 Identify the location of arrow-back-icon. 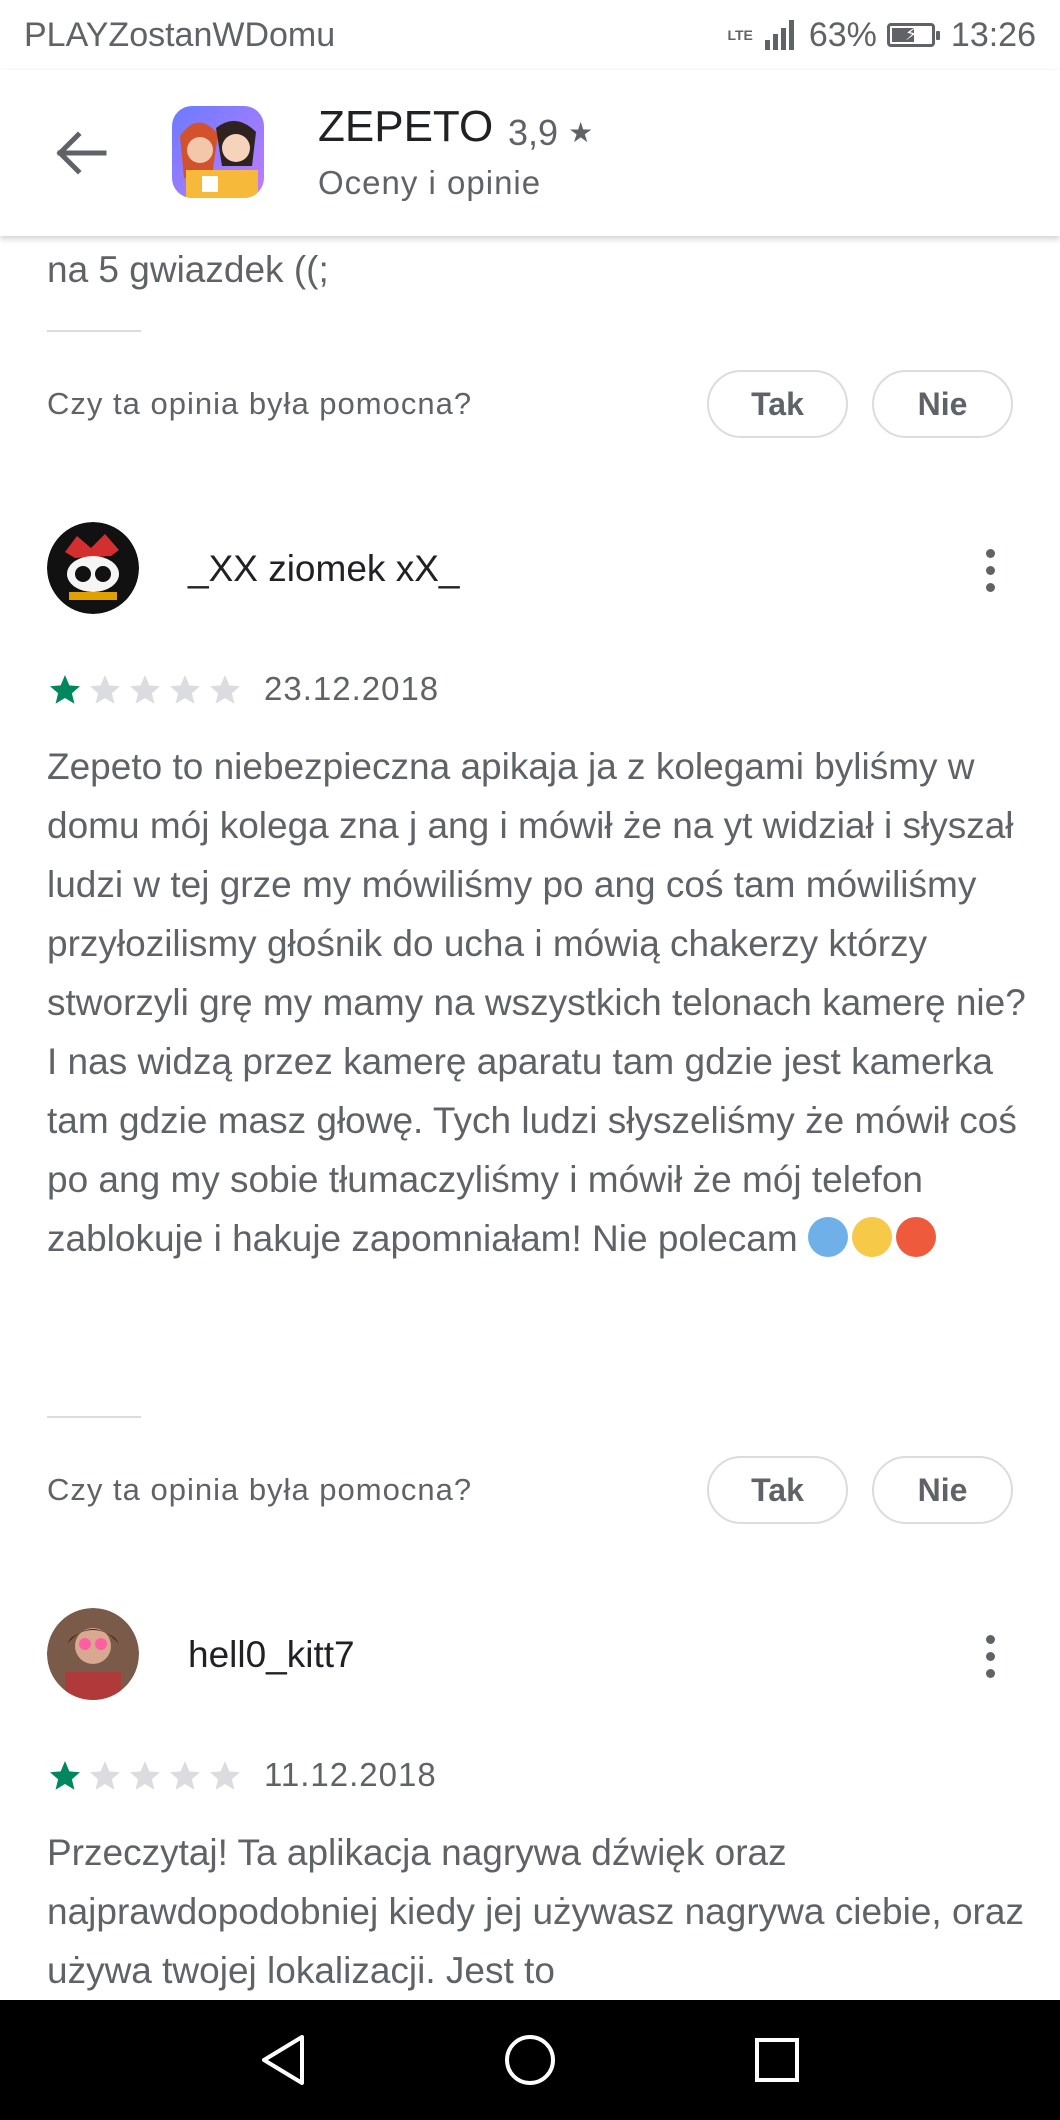
(81, 153).